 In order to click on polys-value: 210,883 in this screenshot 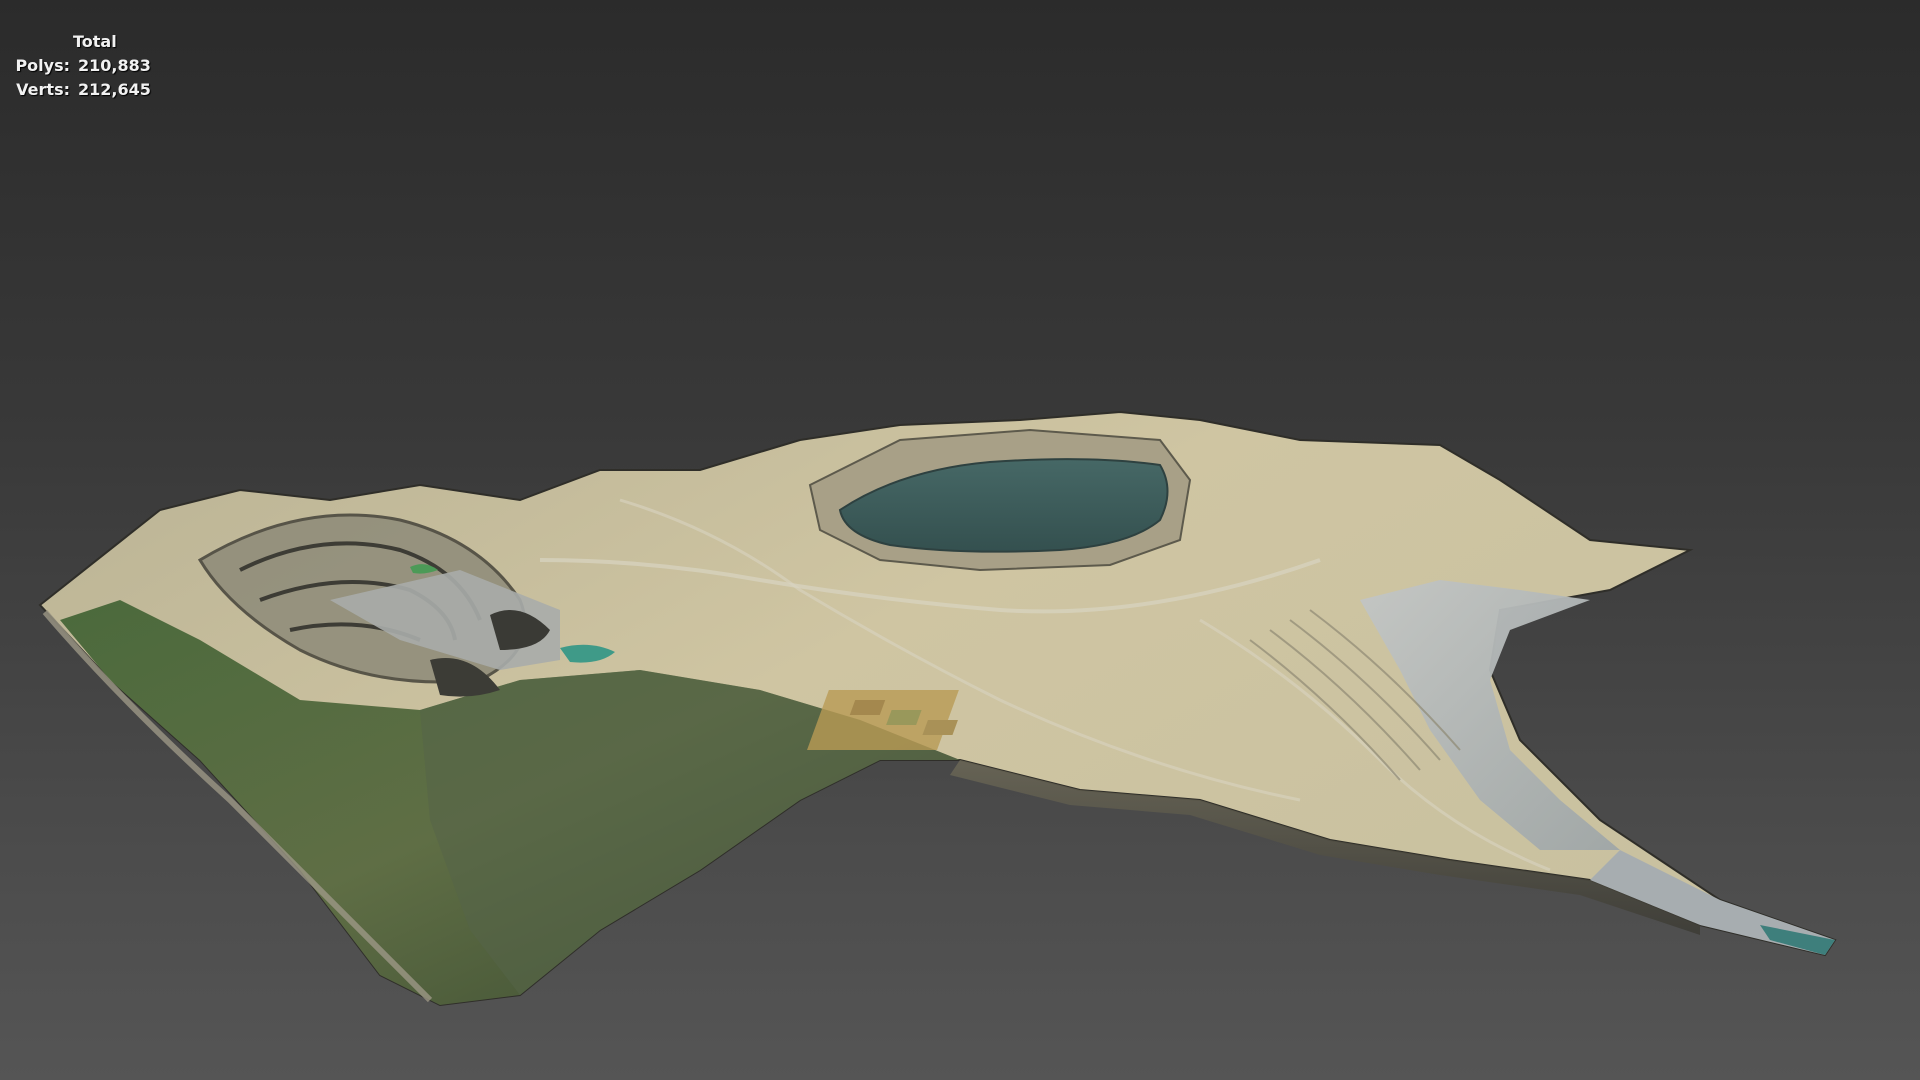, I will do `click(114, 65)`.